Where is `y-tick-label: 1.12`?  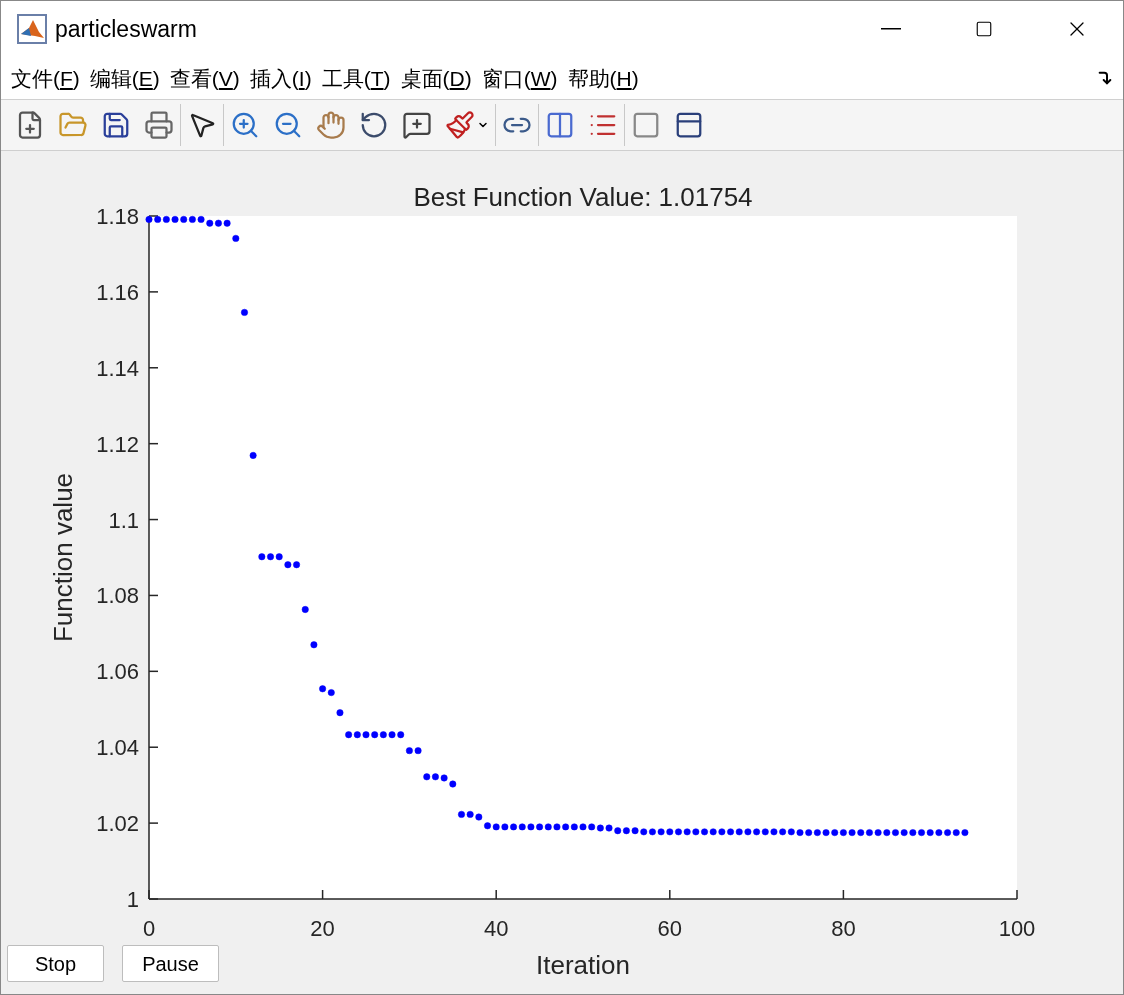
y-tick-label: 1.12 is located at coordinates (117, 444).